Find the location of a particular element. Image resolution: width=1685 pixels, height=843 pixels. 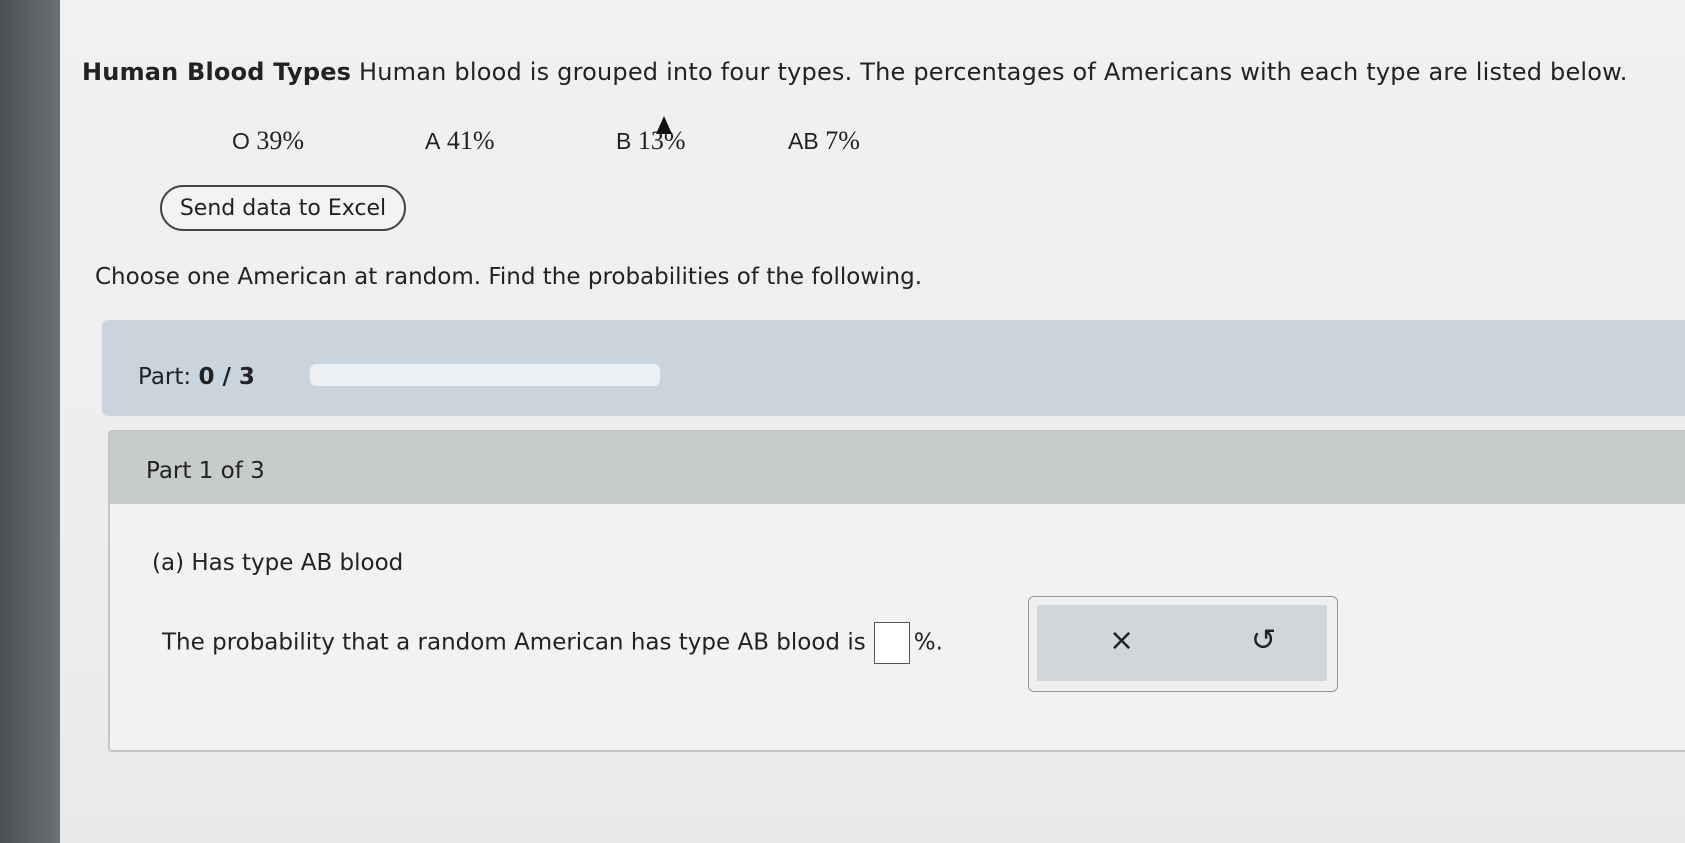

left-bezel is located at coordinates (30, 421).